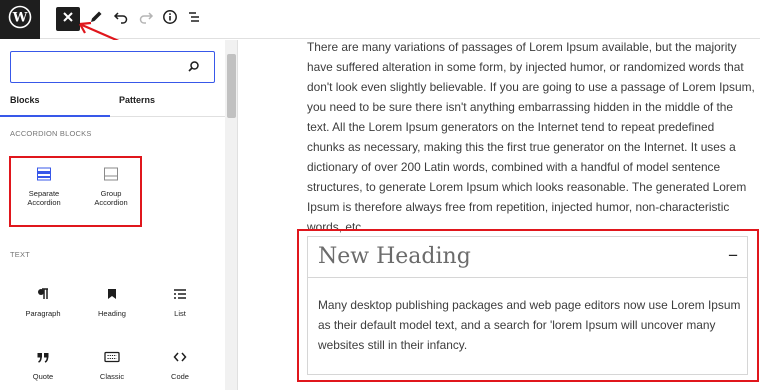  Describe the element at coordinates (43, 313) in the screenshot. I see `block-label: Paragraph` at that location.